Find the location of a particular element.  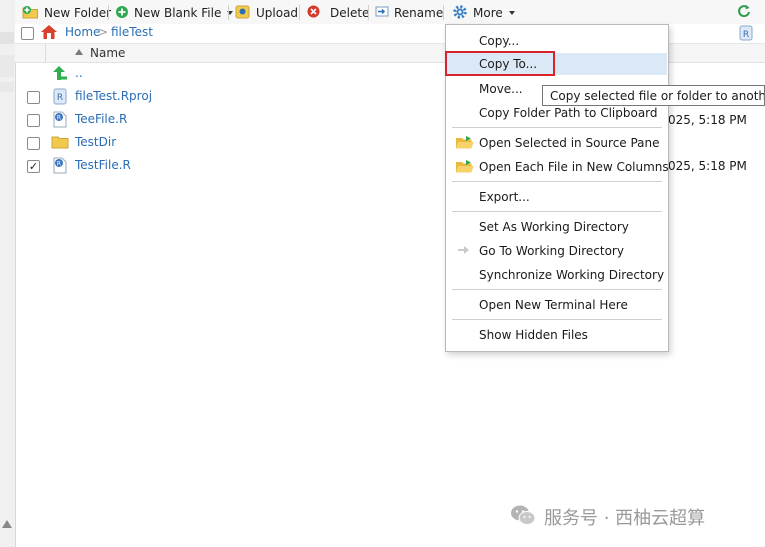

rename-label: Rename is located at coordinates (419, 13).